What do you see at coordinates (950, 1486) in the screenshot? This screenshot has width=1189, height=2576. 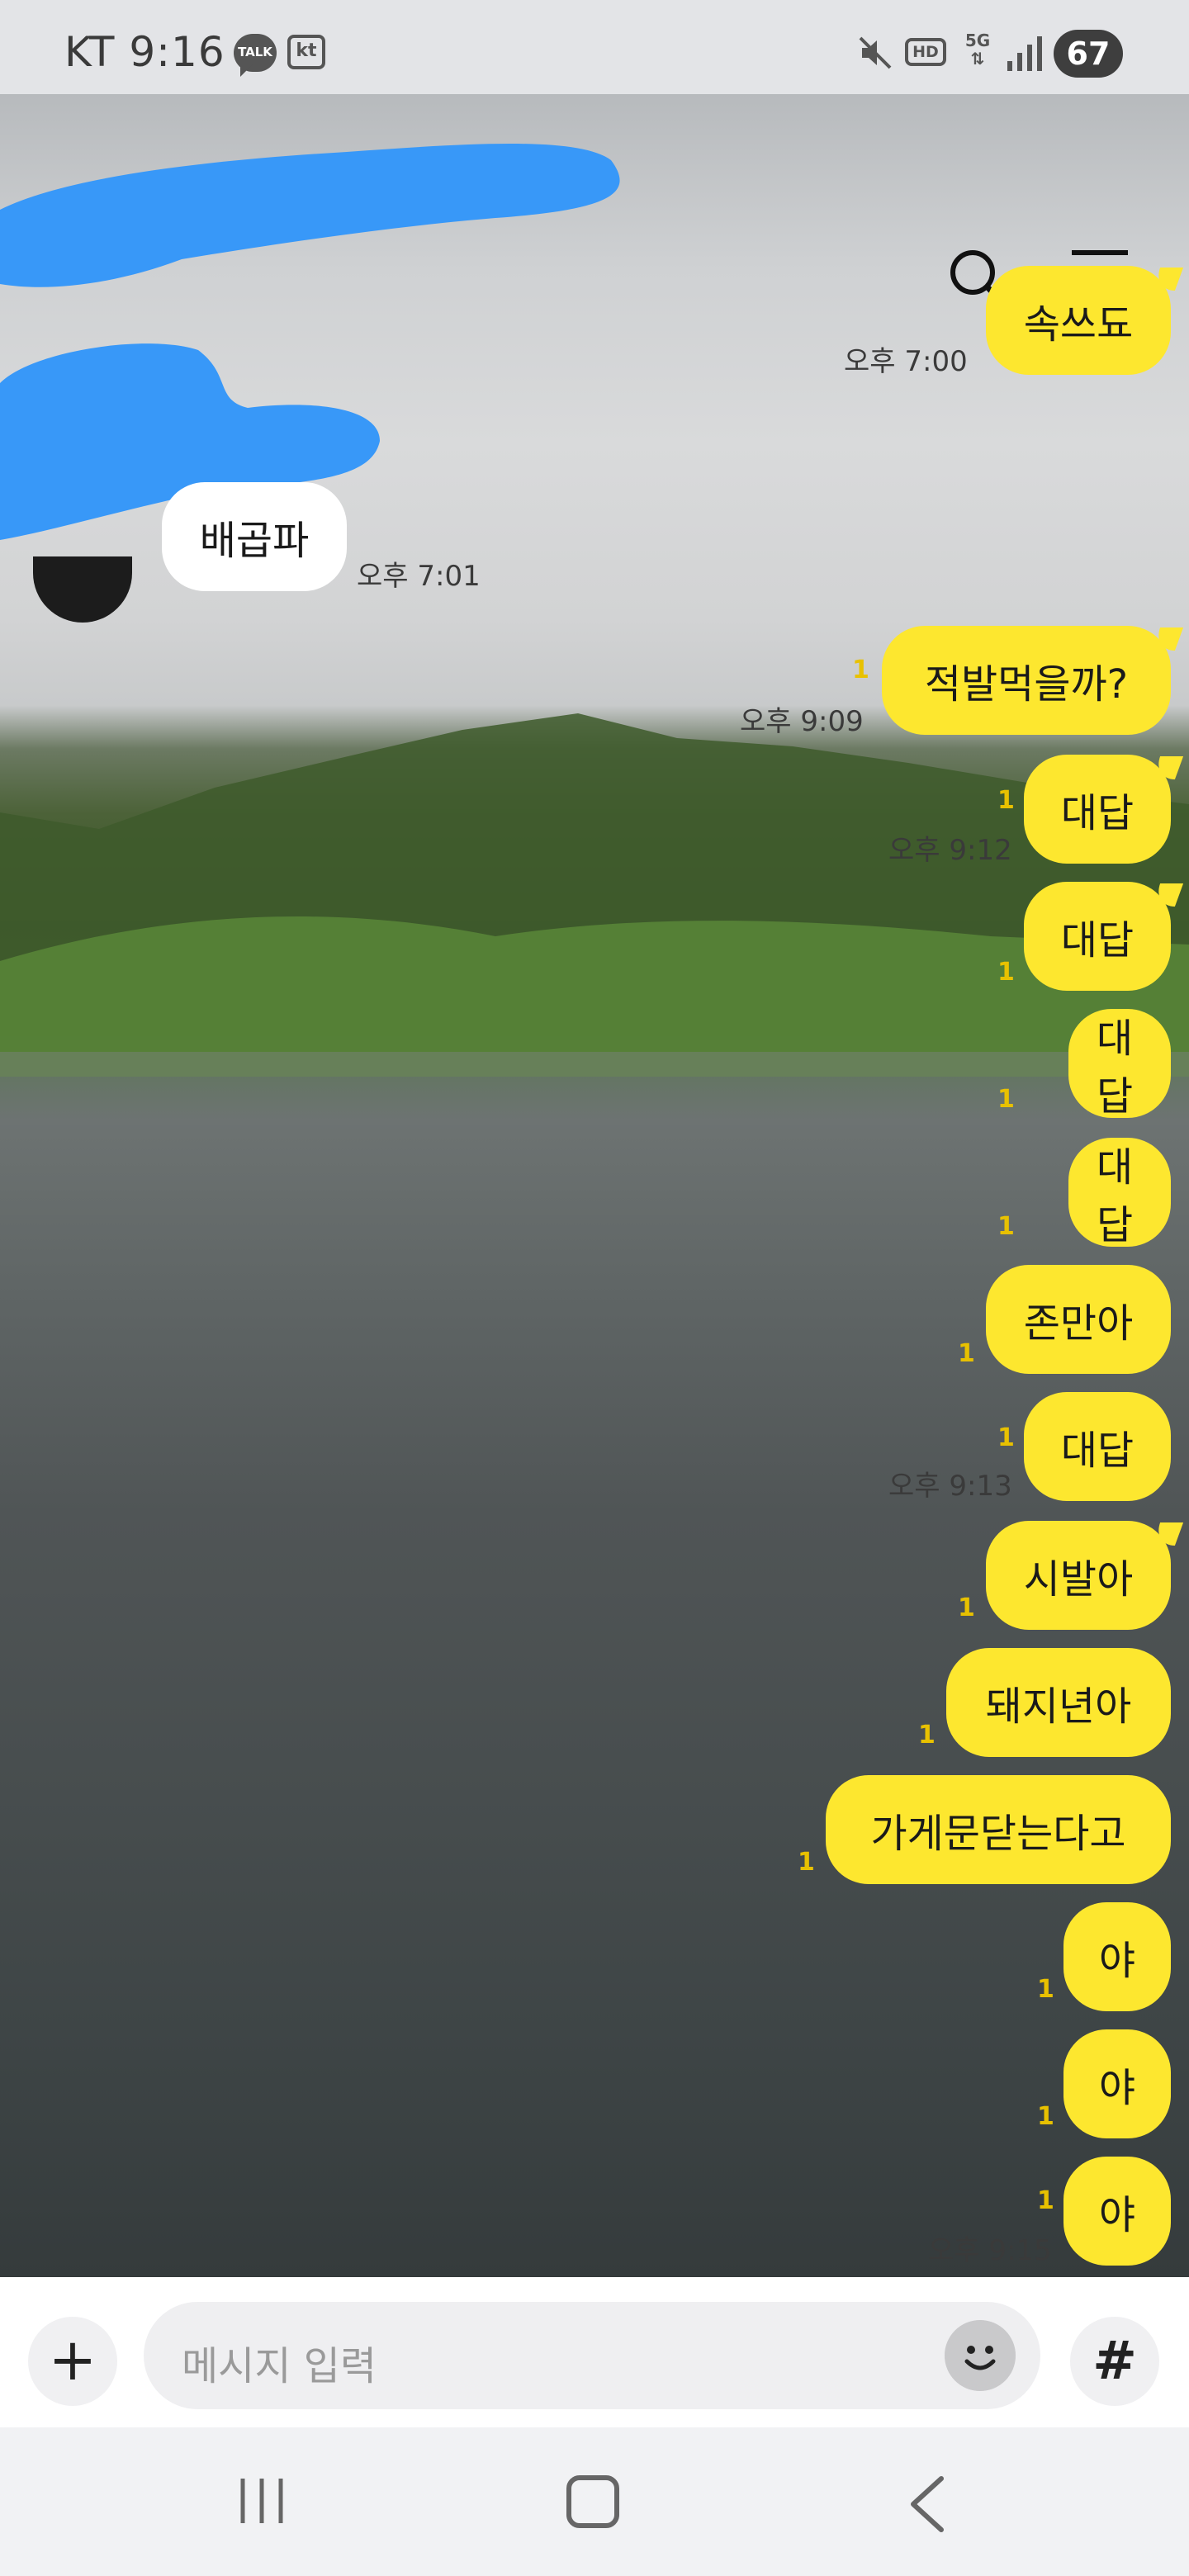 I see `message-time: 오후 9:13` at bounding box center [950, 1486].